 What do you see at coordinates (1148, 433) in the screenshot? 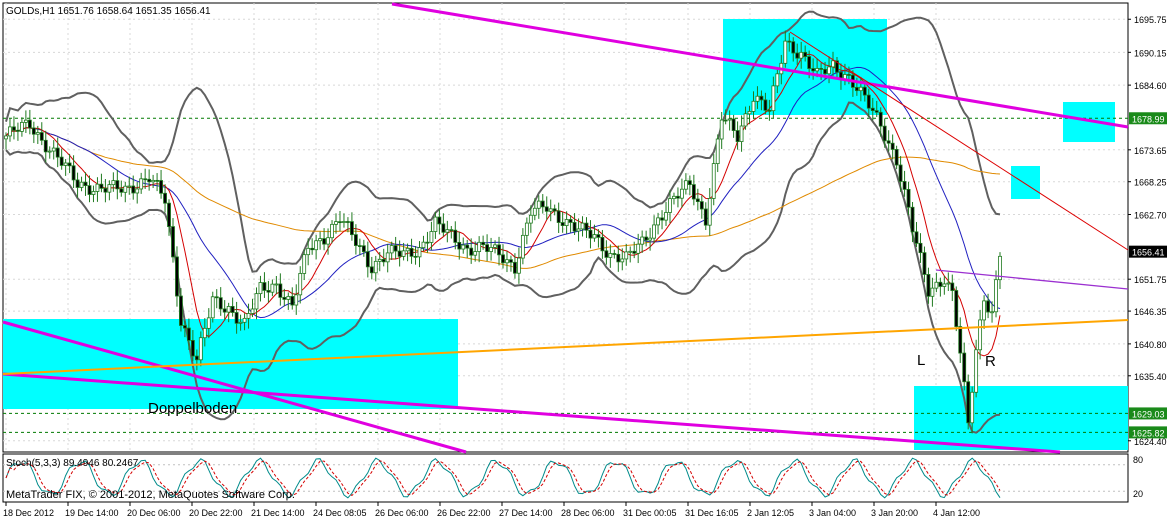
I see `price-tag-label: 1625.82` at bounding box center [1148, 433].